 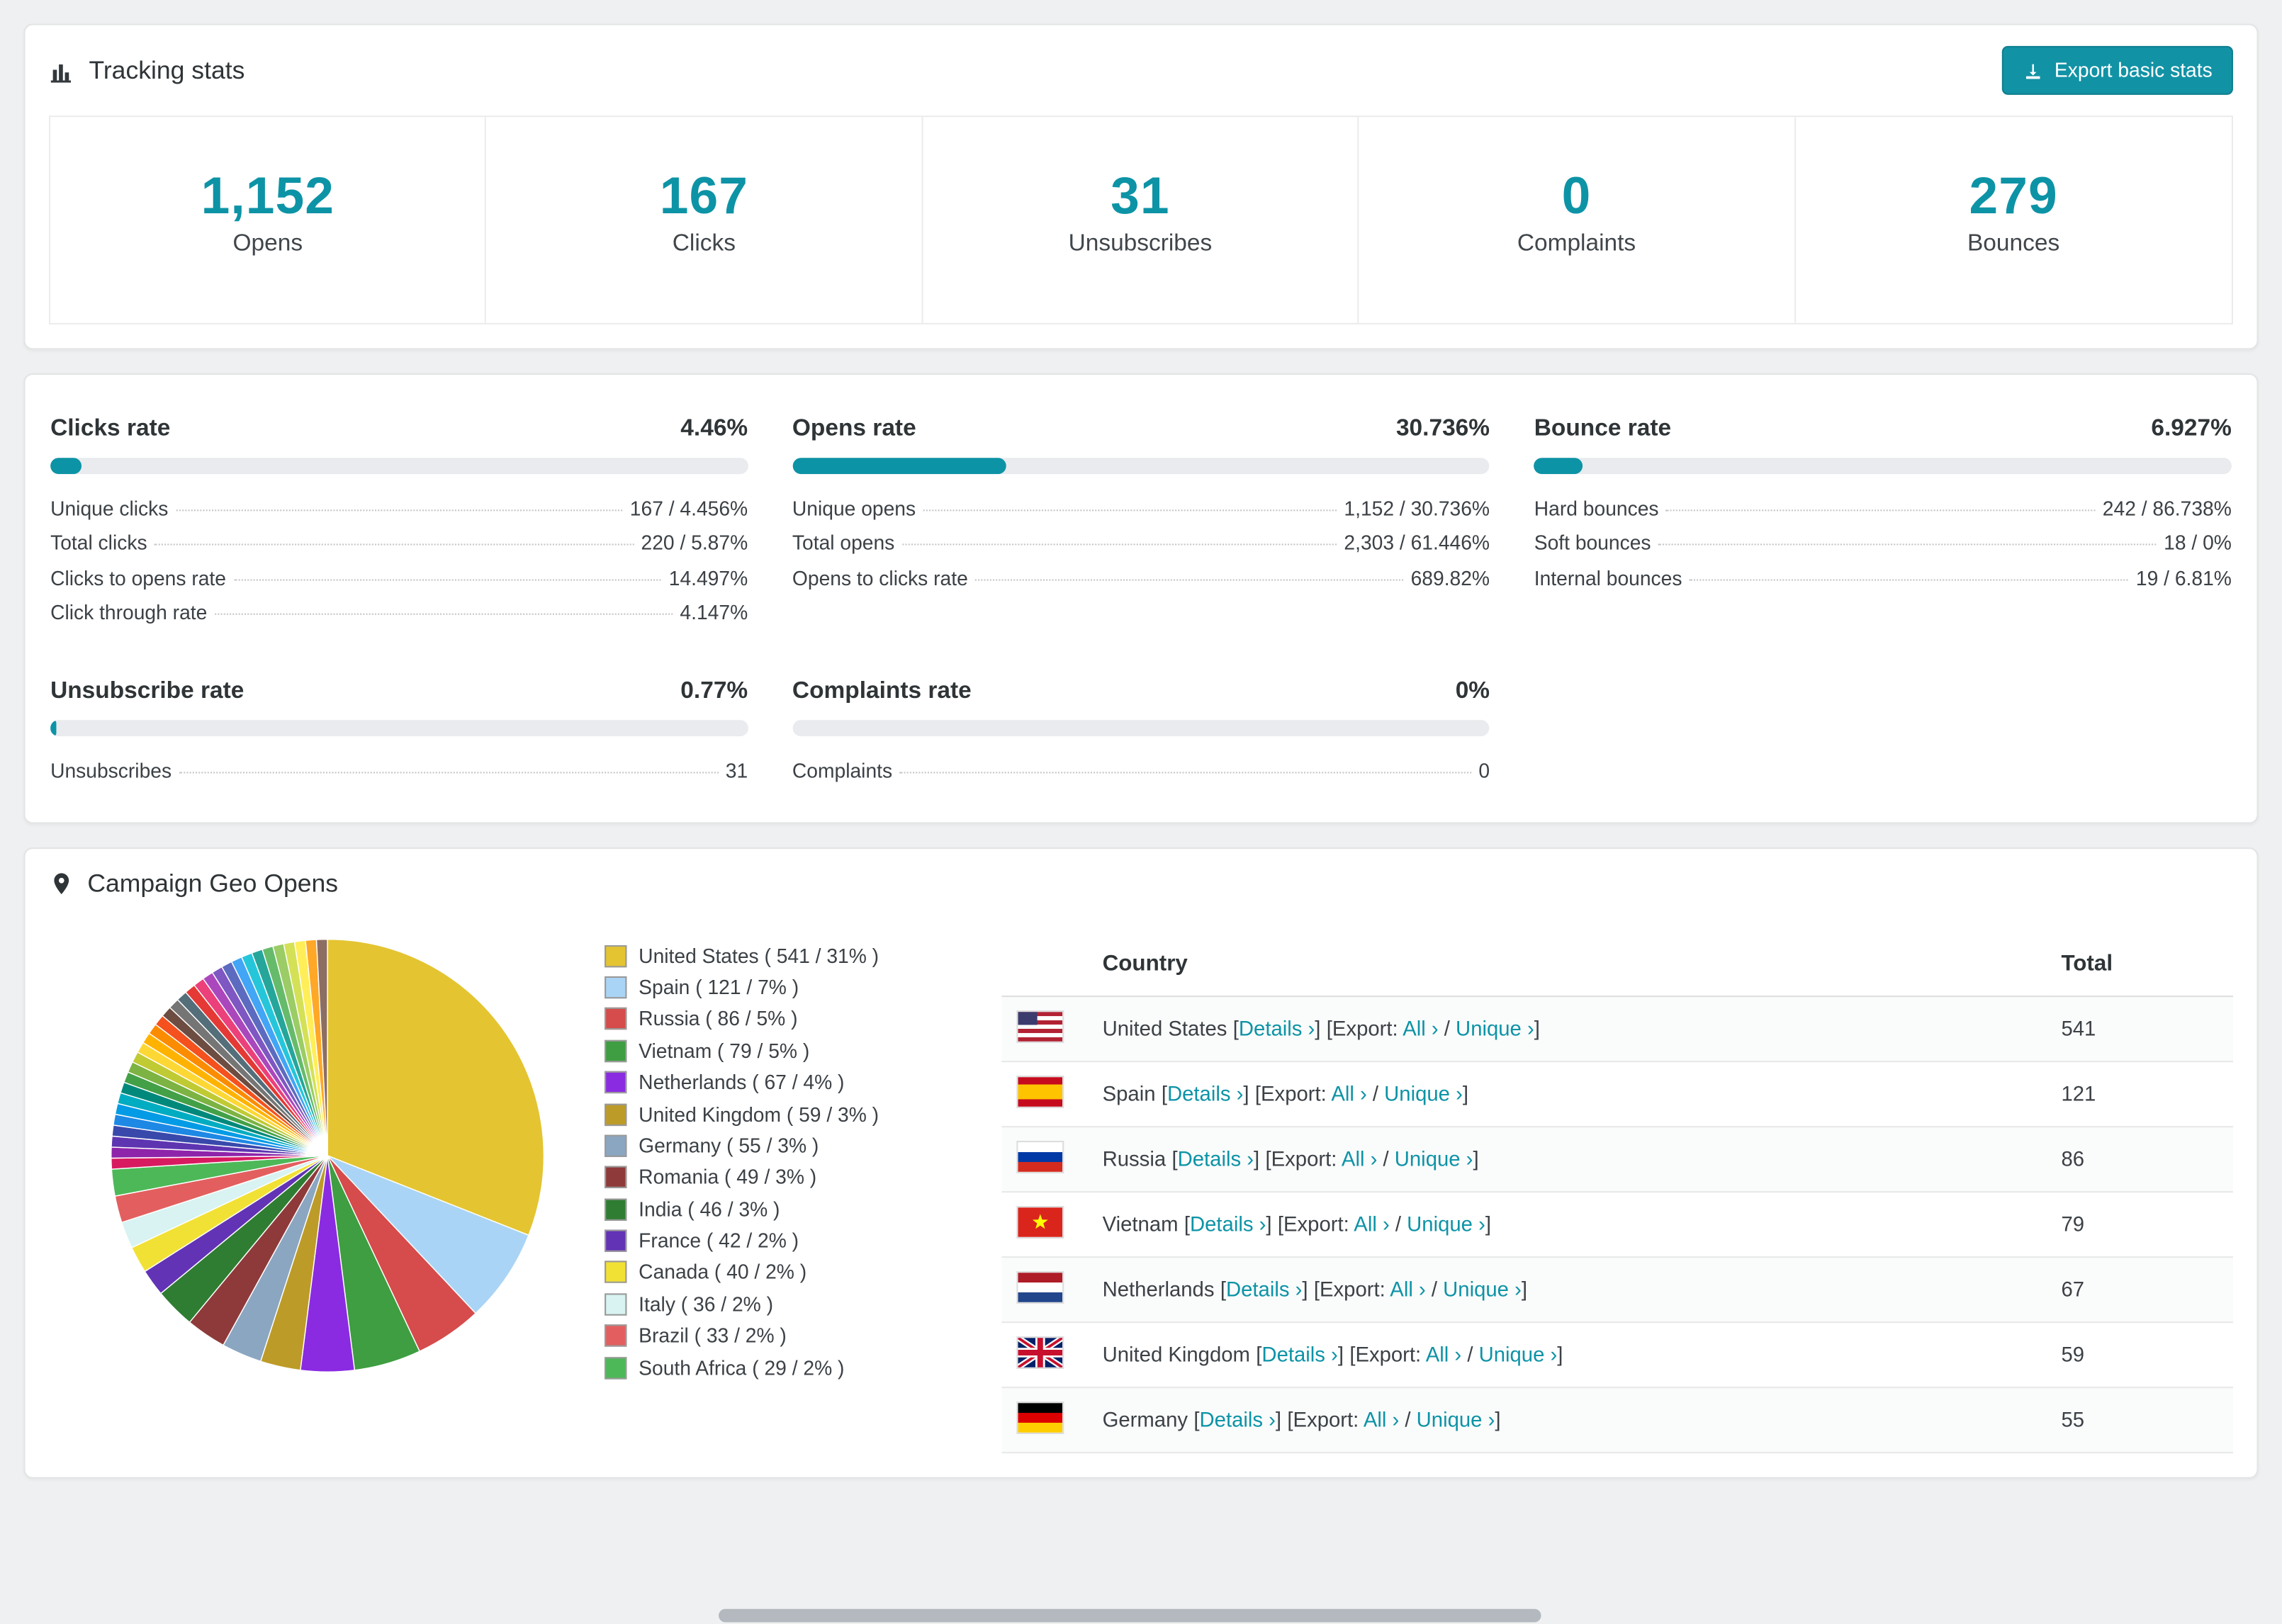 I want to click on legend-label: Russia ( 86 / 5% ), so click(x=719, y=1020).